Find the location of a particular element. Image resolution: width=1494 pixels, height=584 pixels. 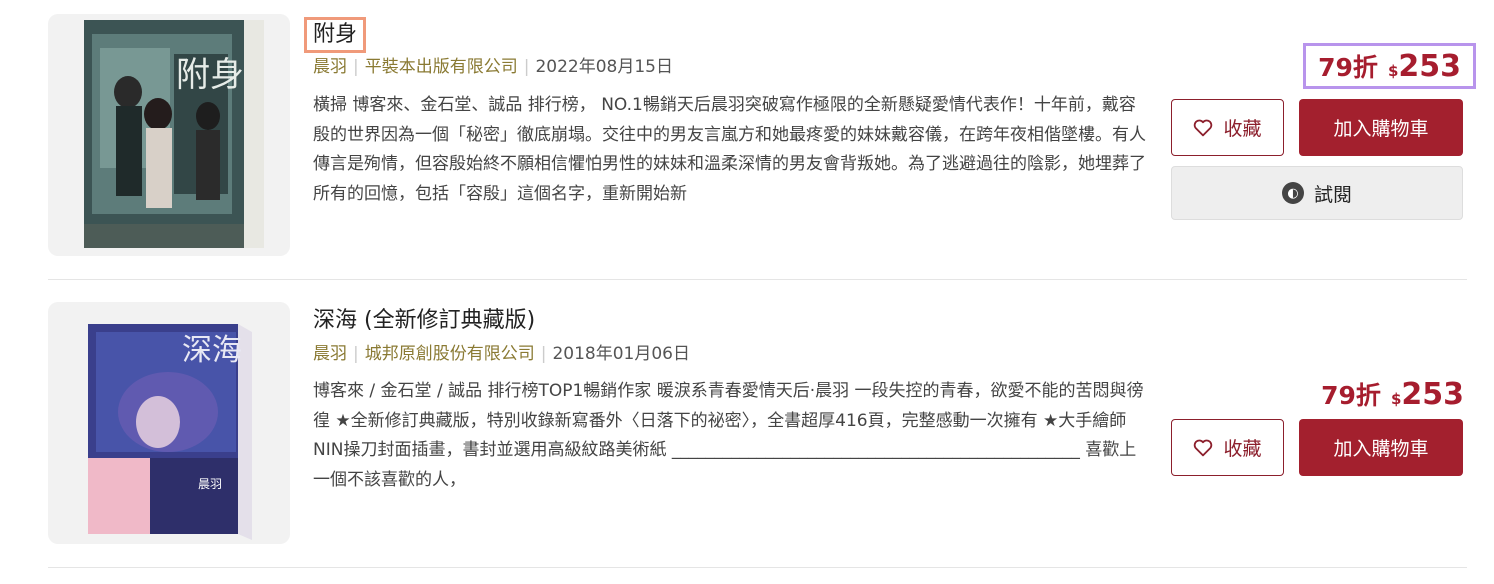

publisher-link: 平裝本出版有限公司 is located at coordinates (441, 67).